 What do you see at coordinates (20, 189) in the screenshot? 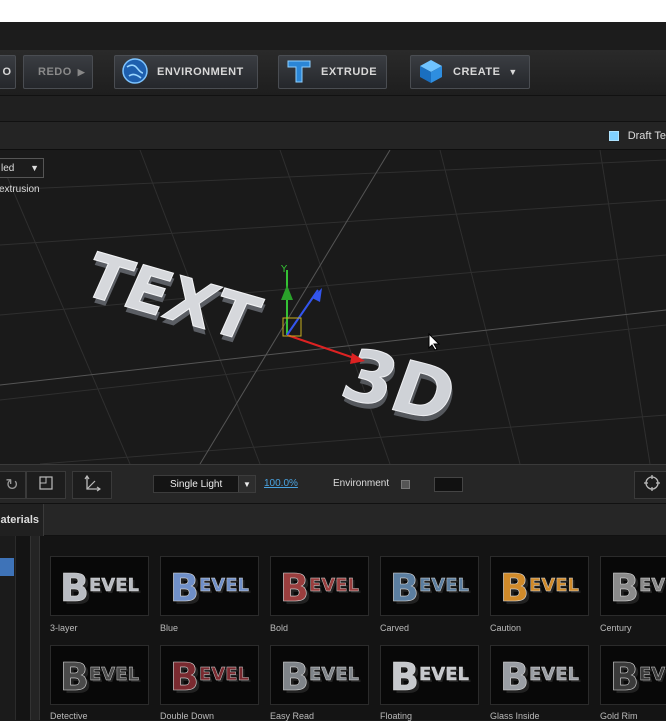
I see `extrusion-label: extrusion` at bounding box center [20, 189].